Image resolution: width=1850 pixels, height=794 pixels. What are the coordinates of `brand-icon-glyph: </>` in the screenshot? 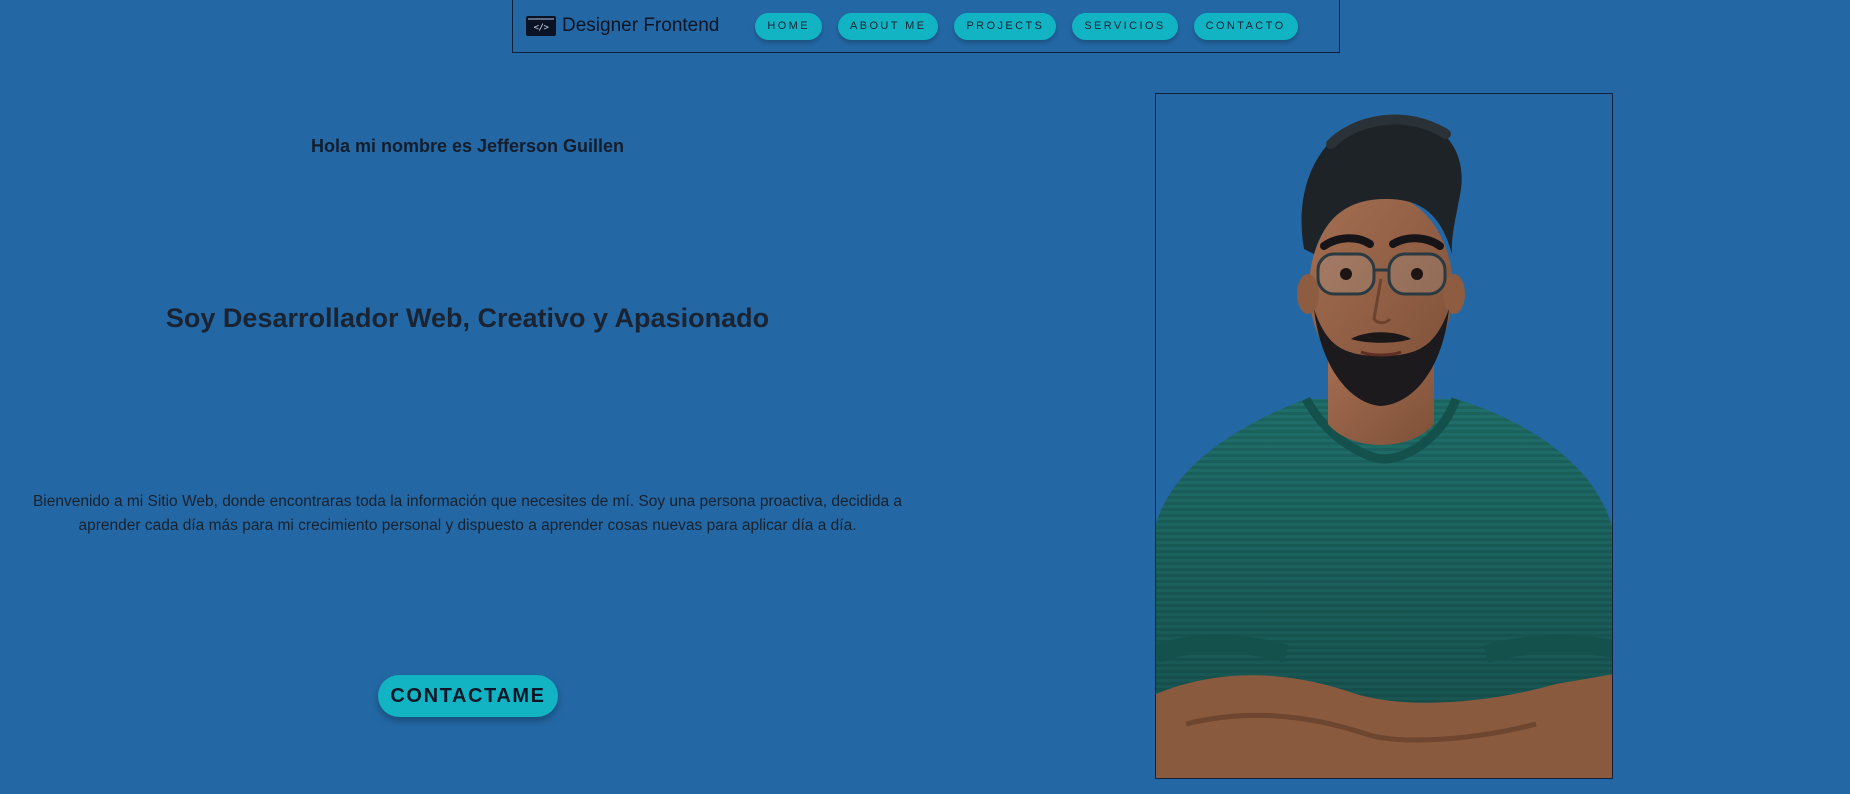 It's located at (541, 27).